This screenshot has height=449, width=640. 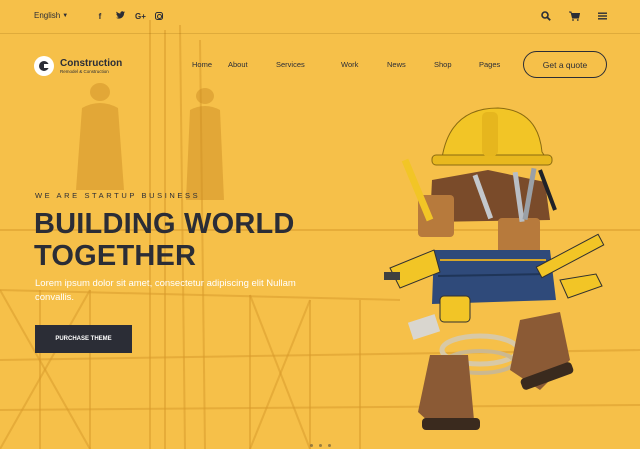 What do you see at coordinates (44, 66) in the screenshot?
I see `logo-icon` at bounding box center [44, 66].